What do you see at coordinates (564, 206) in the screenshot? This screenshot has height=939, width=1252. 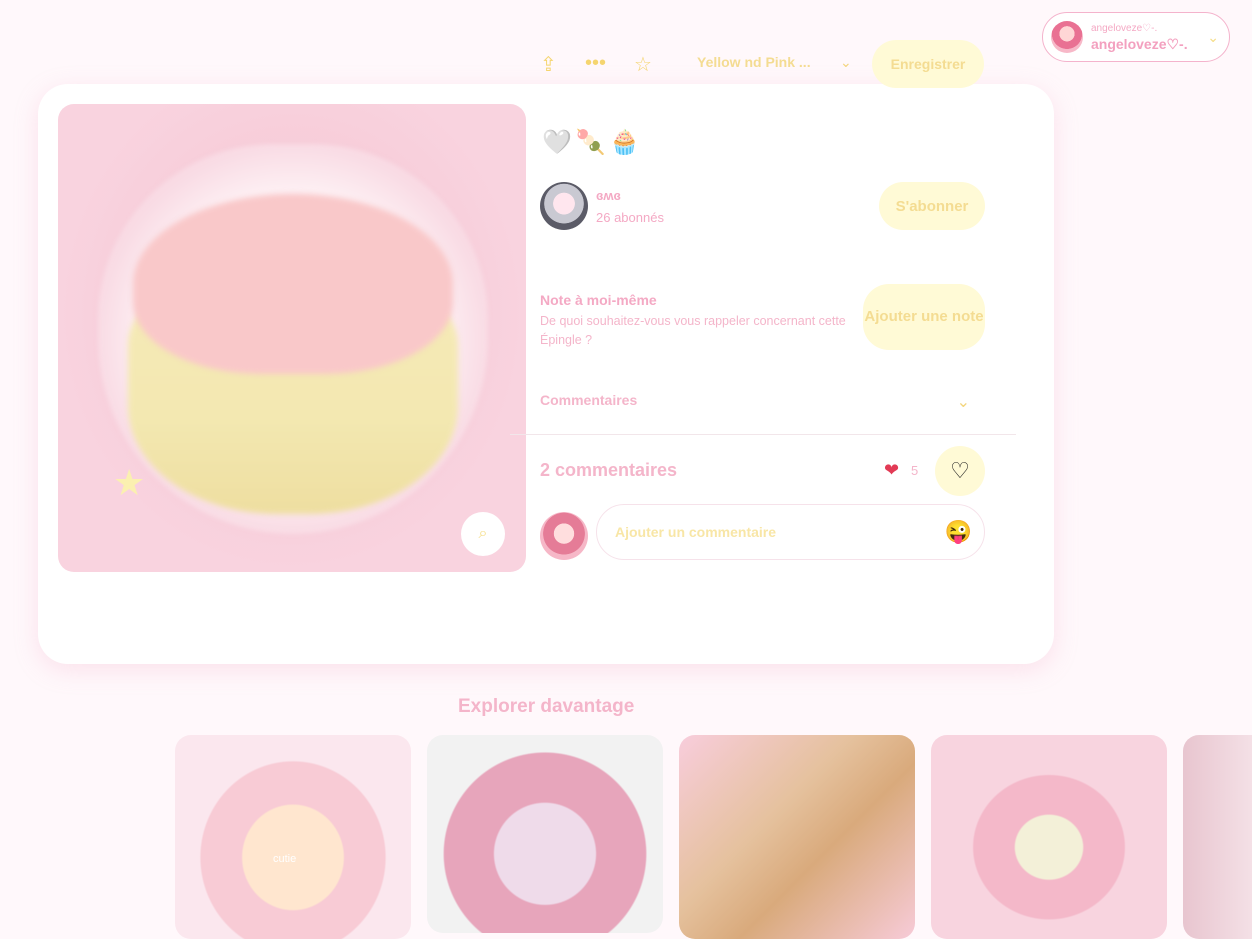 I see `author-avatar` at bounding box center [564, 206].